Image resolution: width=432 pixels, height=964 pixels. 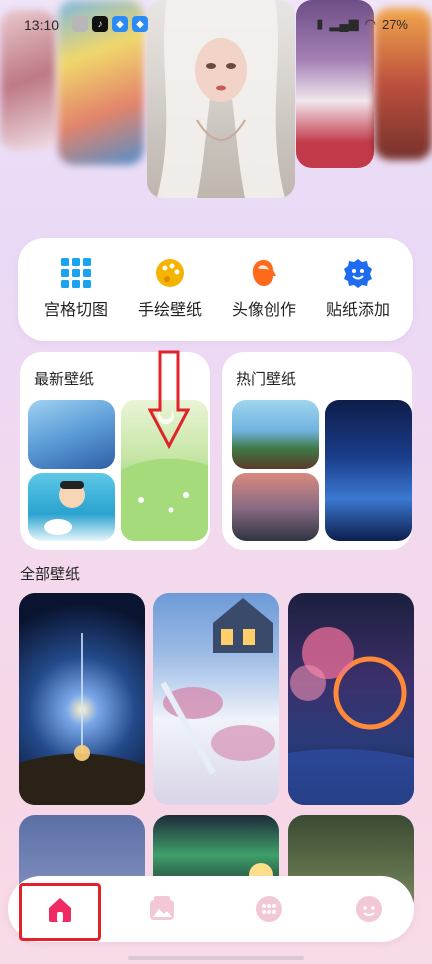 What do you see at coordinates (100, 24) in the screenshot?
I see `tiktok-icon: ♪` at bounding box center [100, 24].